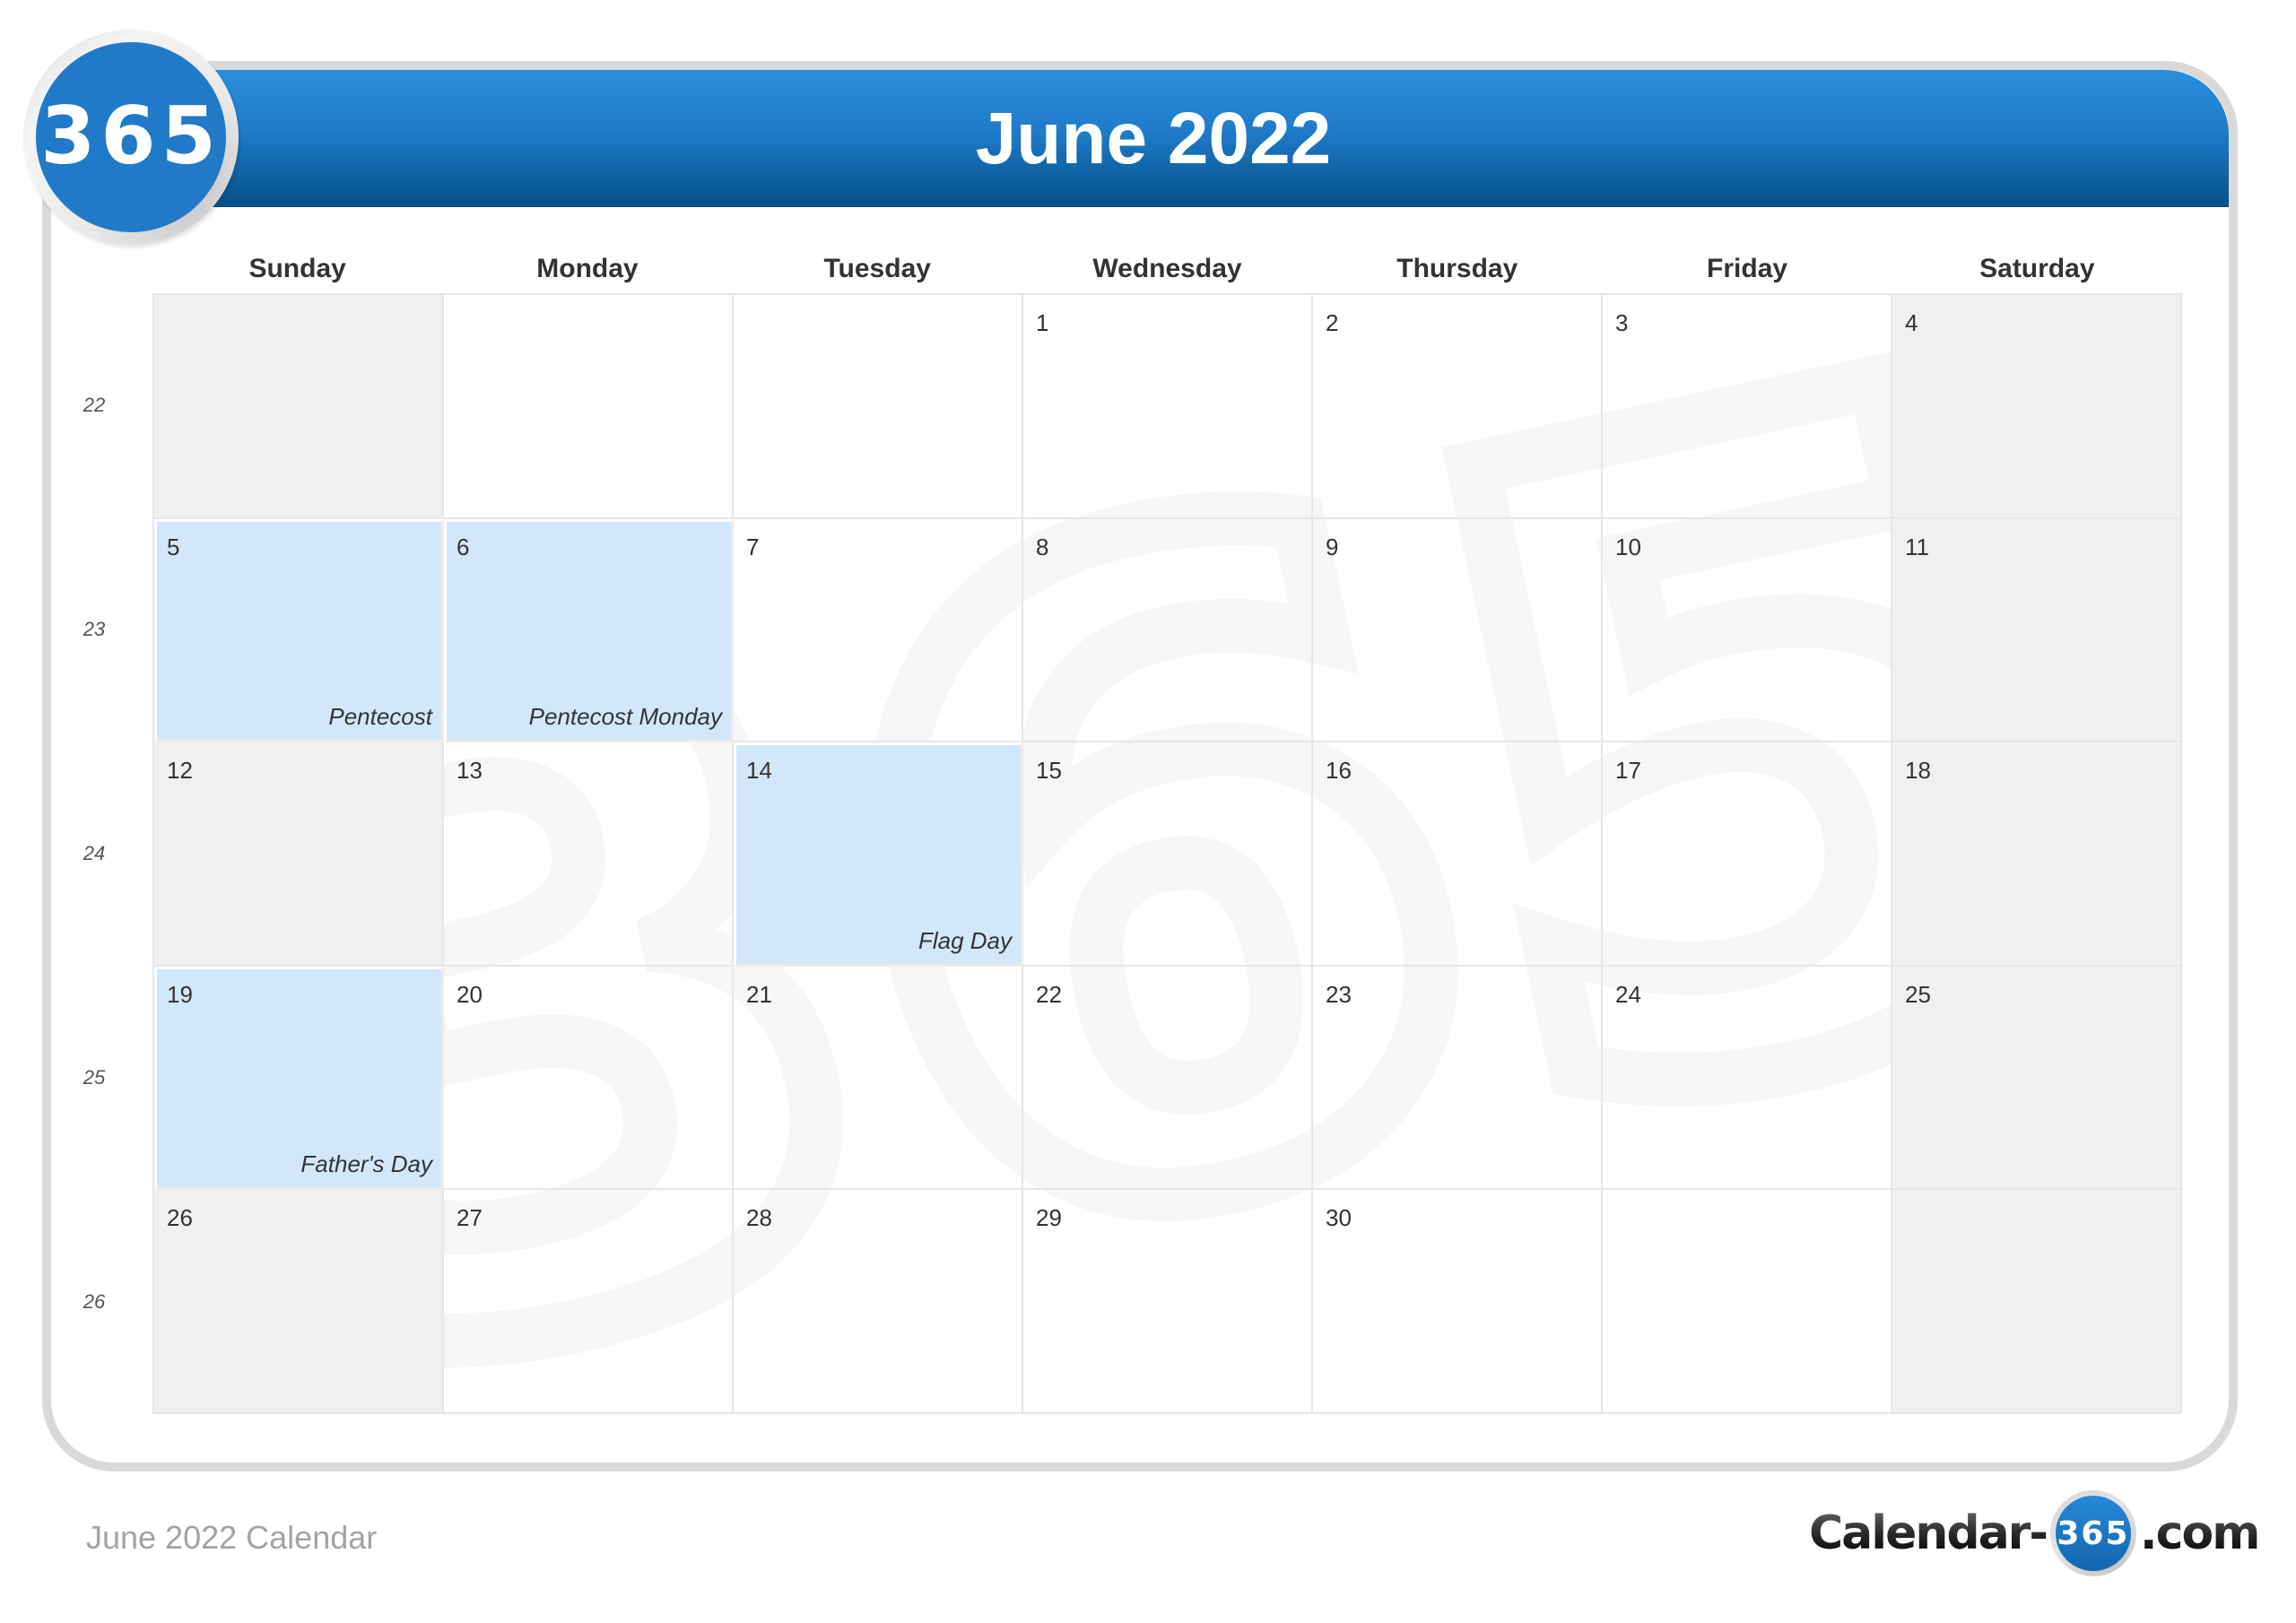 This screenshot has height=1623, width=2296. I want to click on day-cell-14: 14 Flag Day, so click(878, 854).